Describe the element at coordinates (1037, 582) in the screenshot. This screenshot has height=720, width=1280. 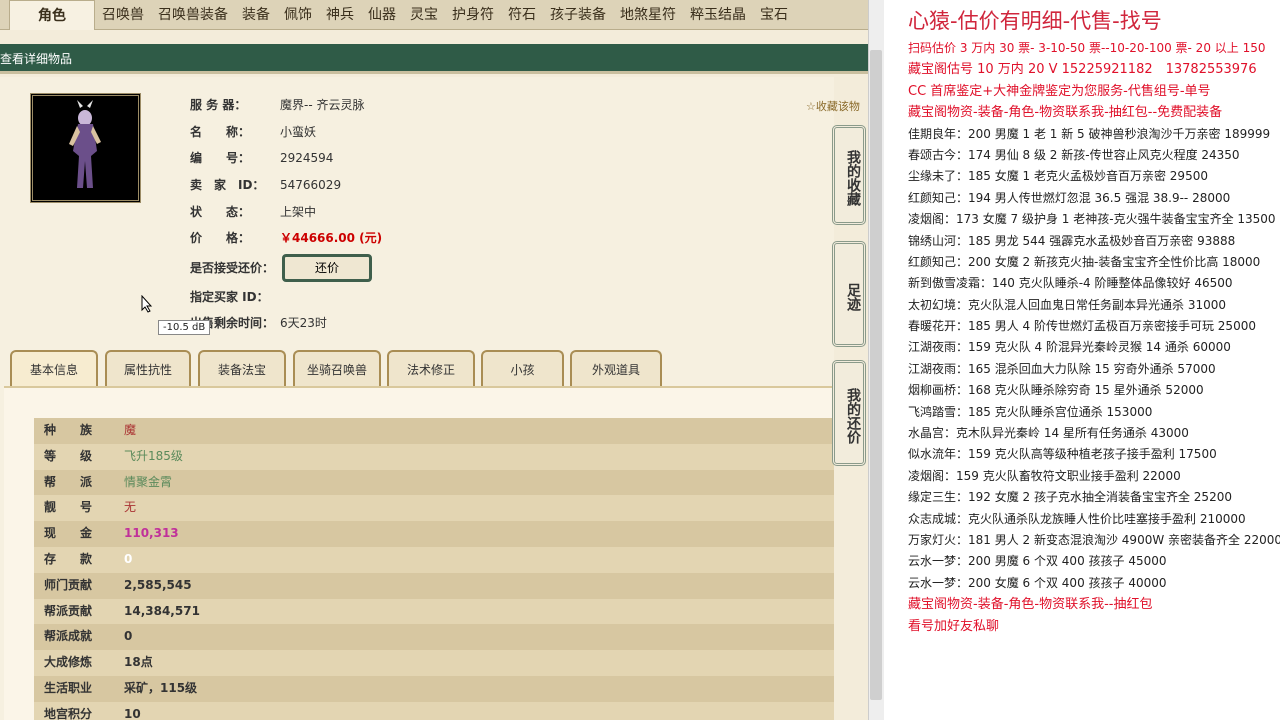
I see `promo-line-text: 云水一梦：200 女魔 6 个双 400 孩孩子 40000` at that location.